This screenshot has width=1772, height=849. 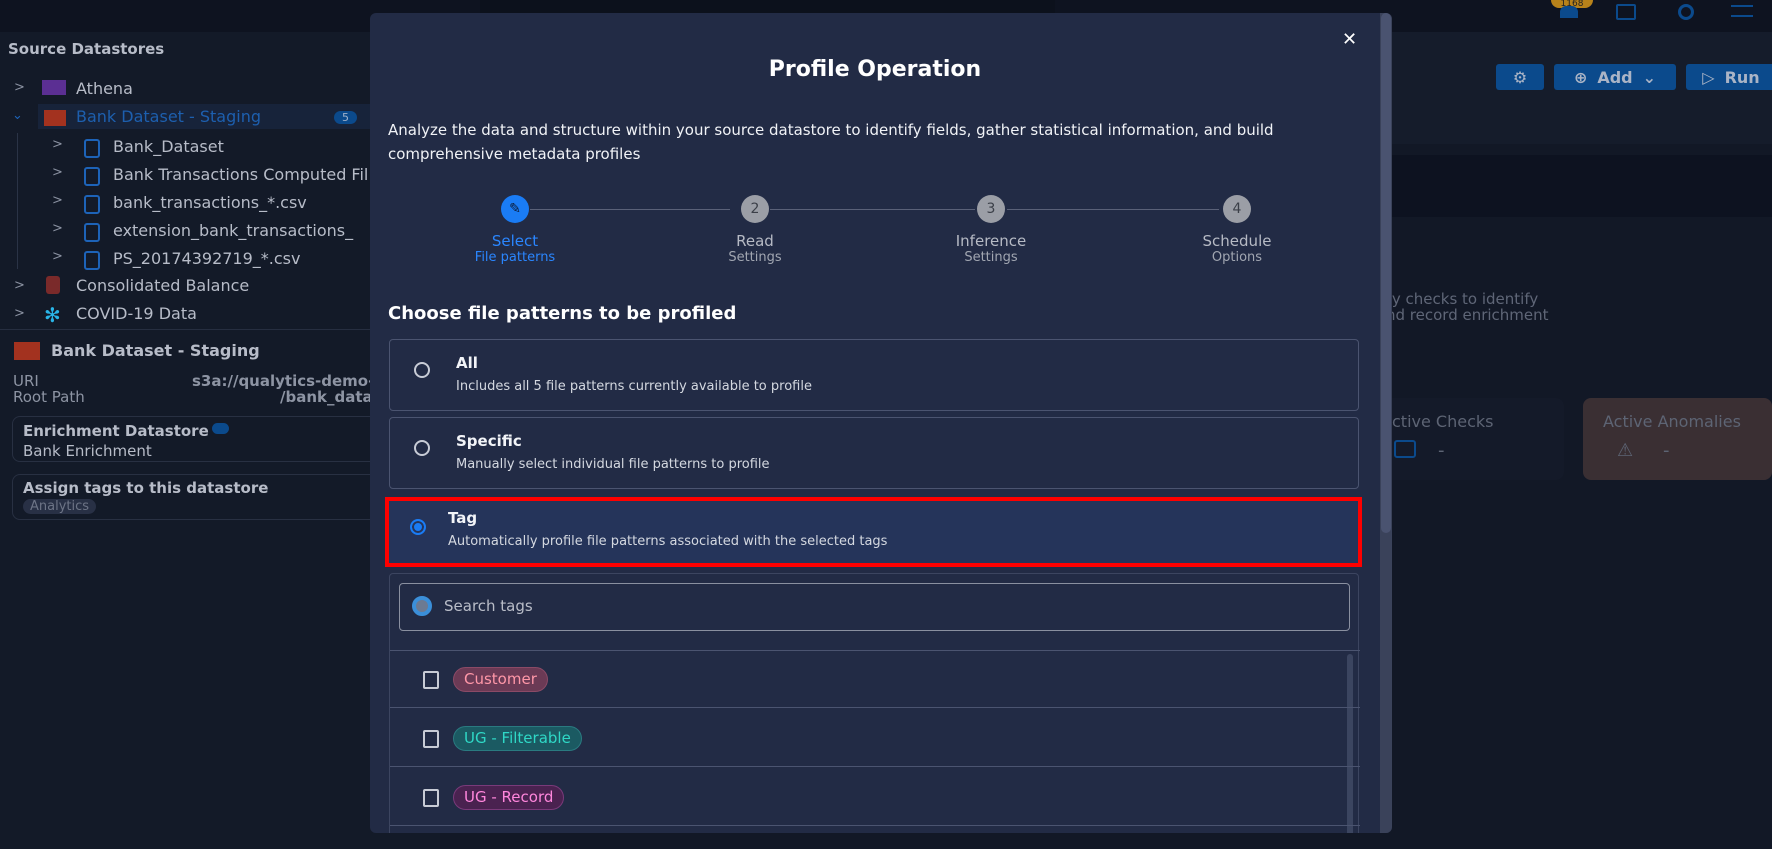 I want to click on step-label: Schedule, so click(x=1237, y=241).